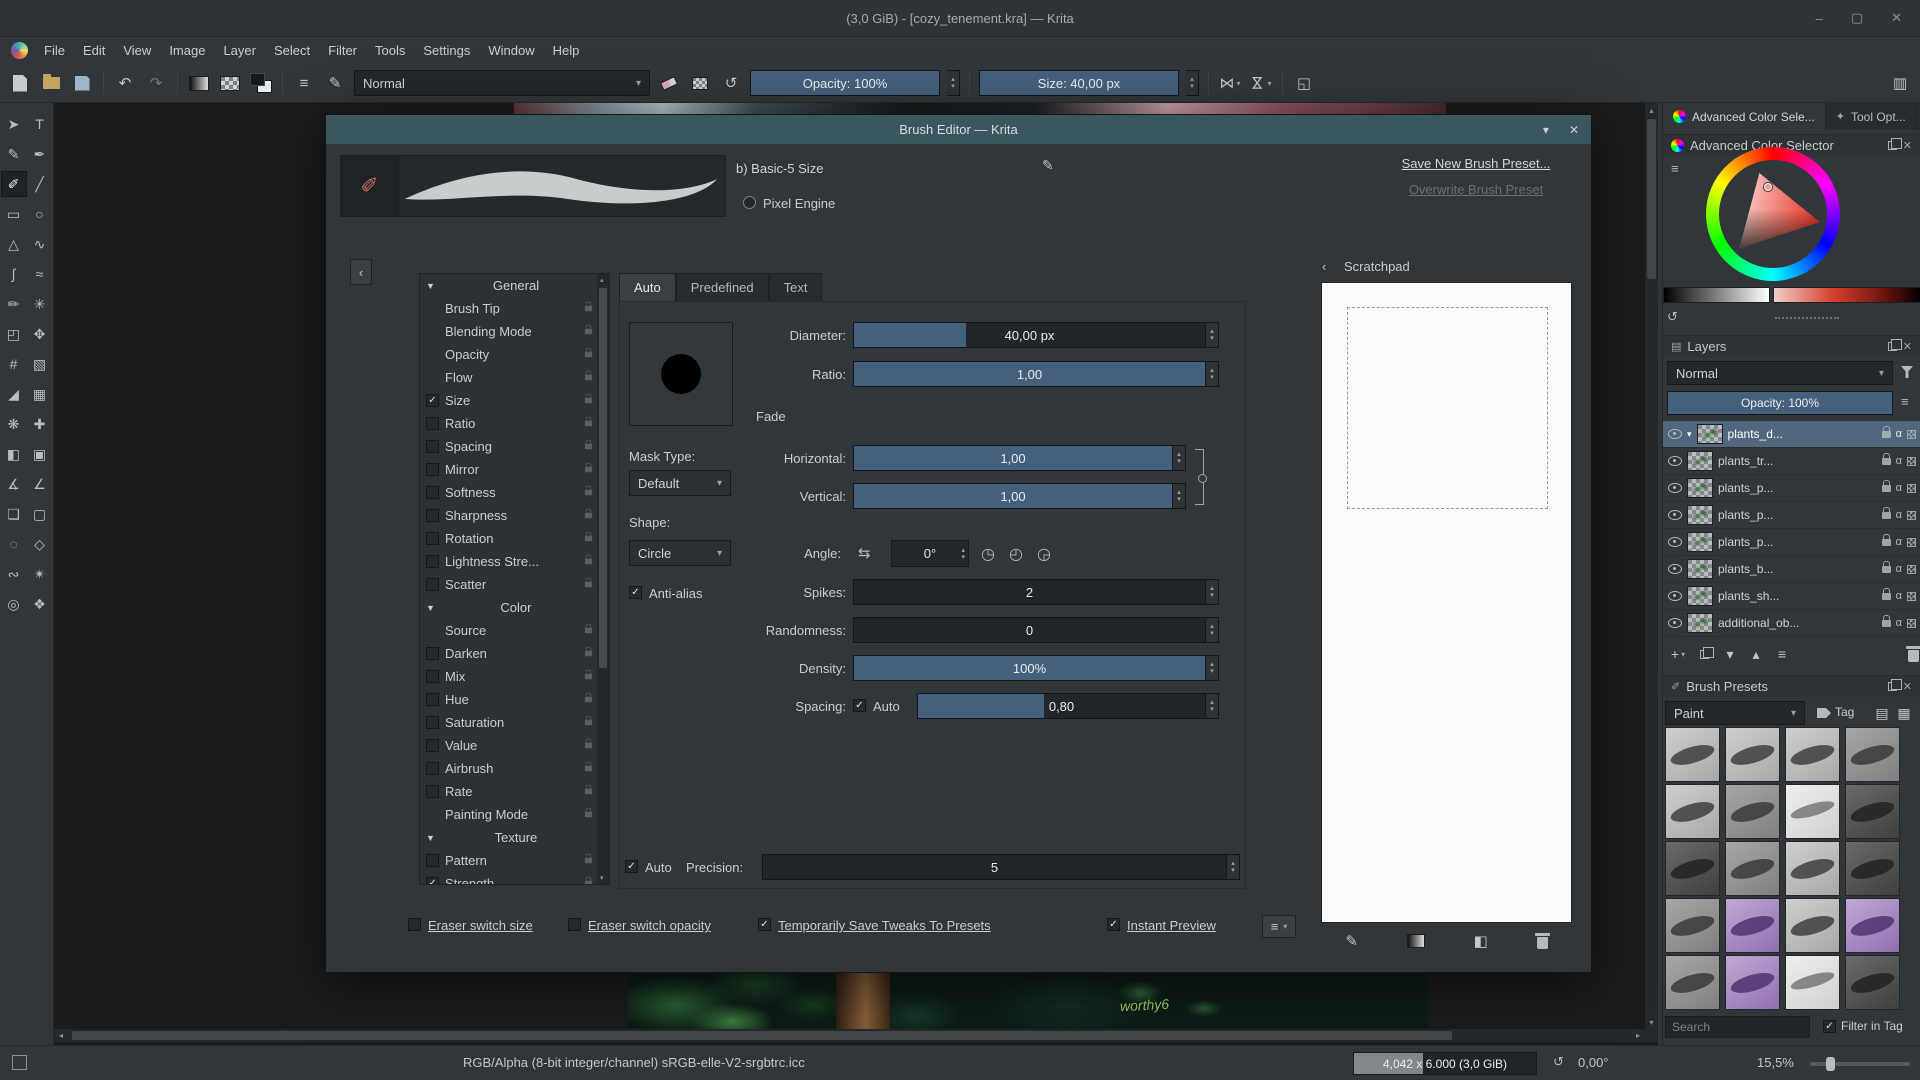  Describe the element at coordinates (20, 83) in the screenshot. I see `new-document-button` at that location.